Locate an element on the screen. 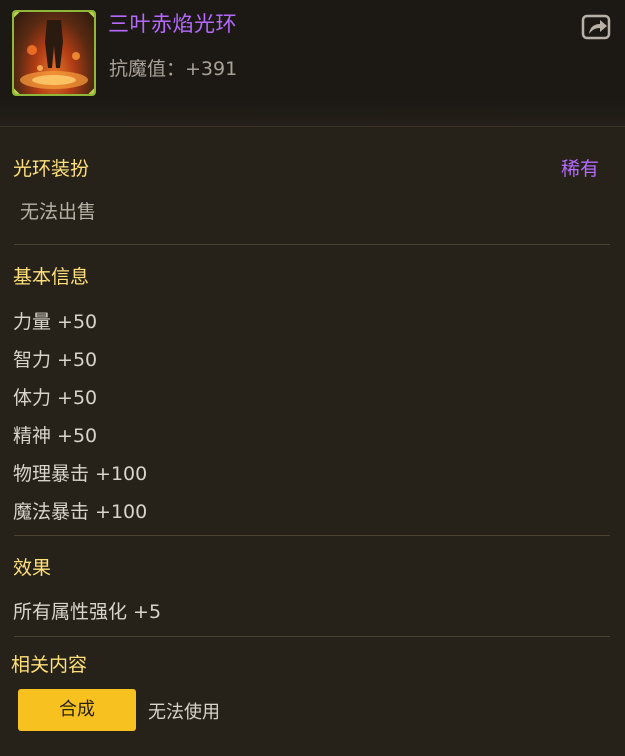 Image resolution: width=625 pixels, height=756 pixels. resist-row: 抗魔值：+391 is located at coordinates (173, 67).